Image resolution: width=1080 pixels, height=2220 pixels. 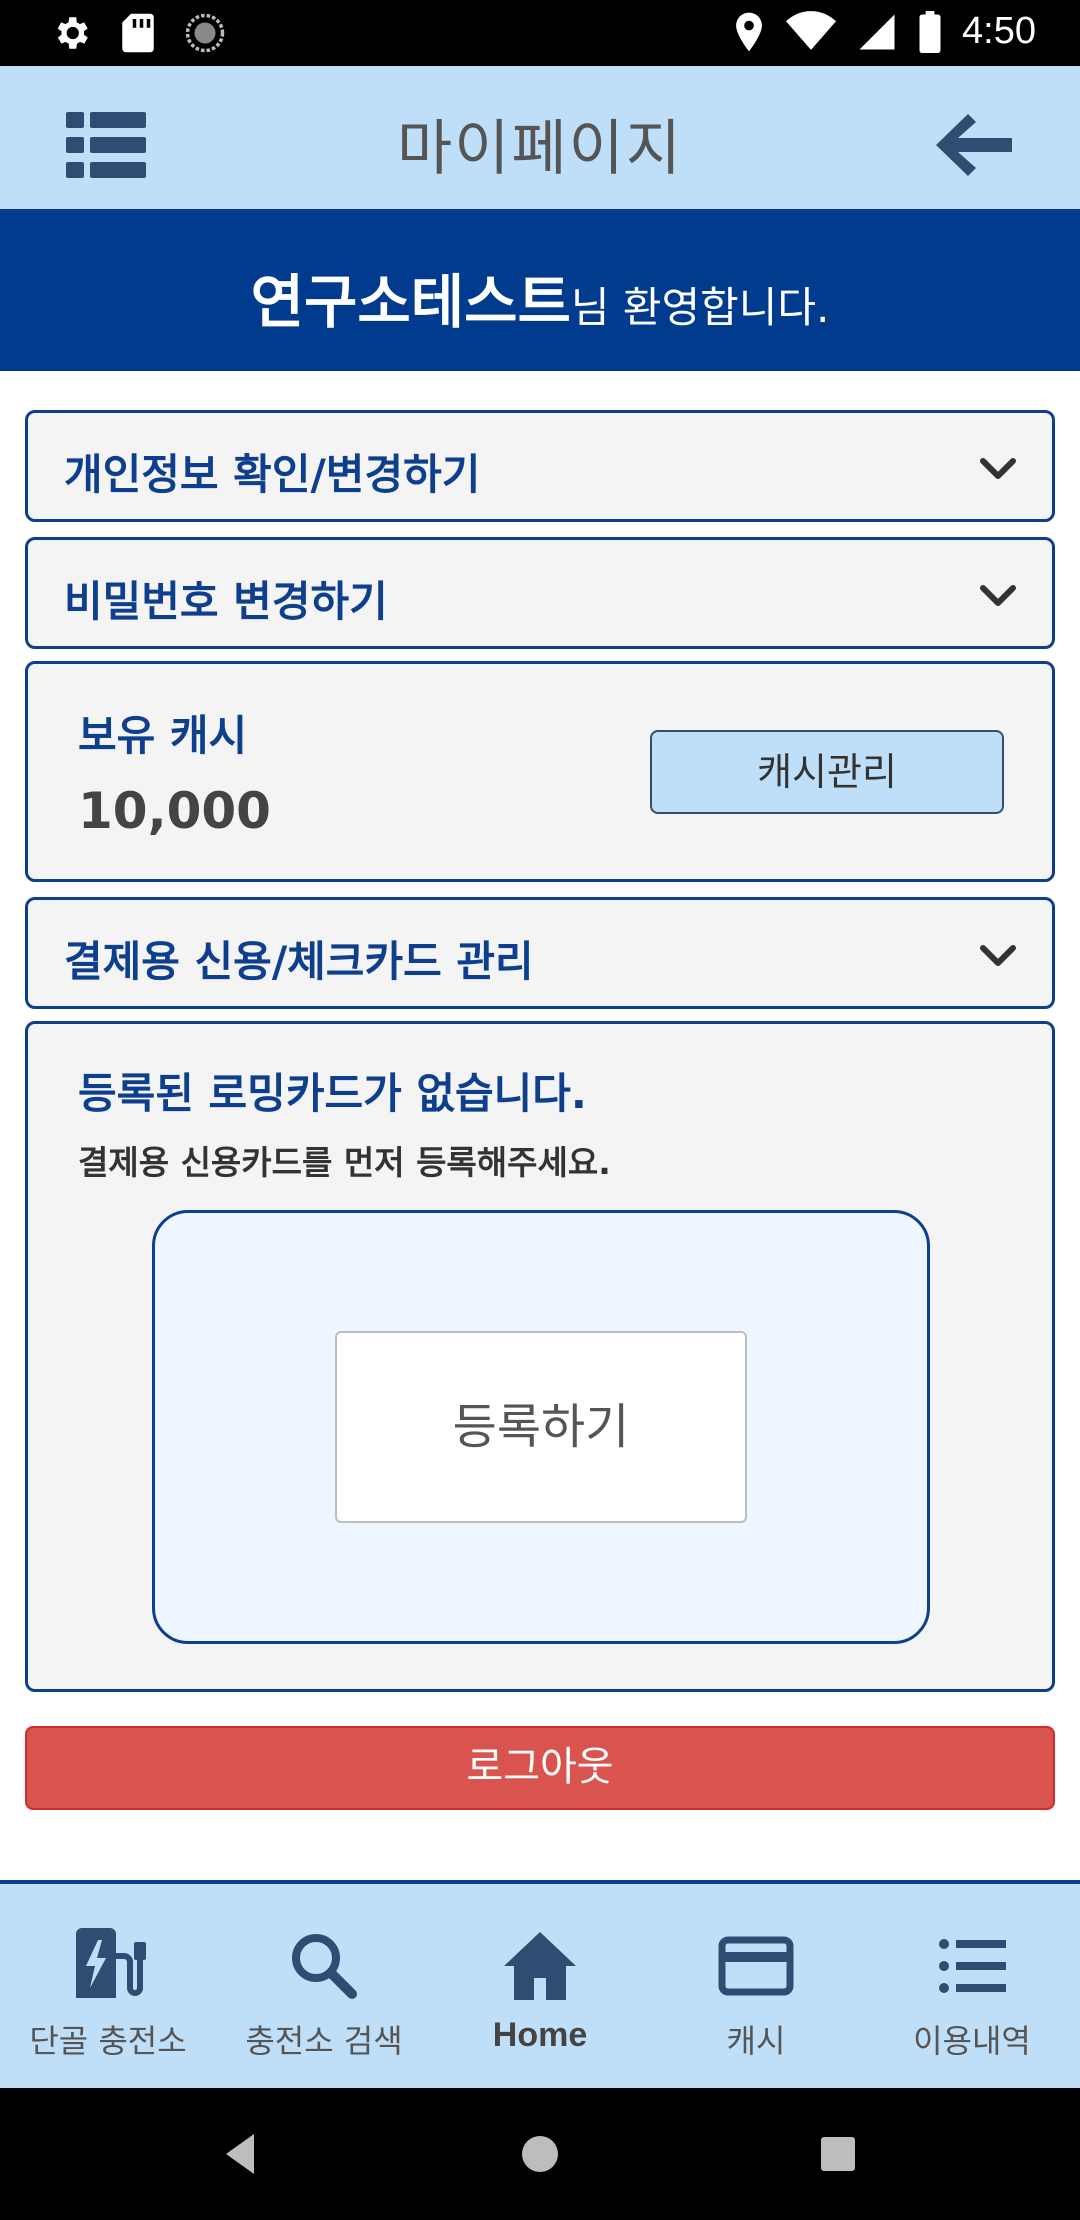 What do you see at coordinates (811, 30) in the screenshot?
I see `wifi-icon` at bounding box center [811, 30].